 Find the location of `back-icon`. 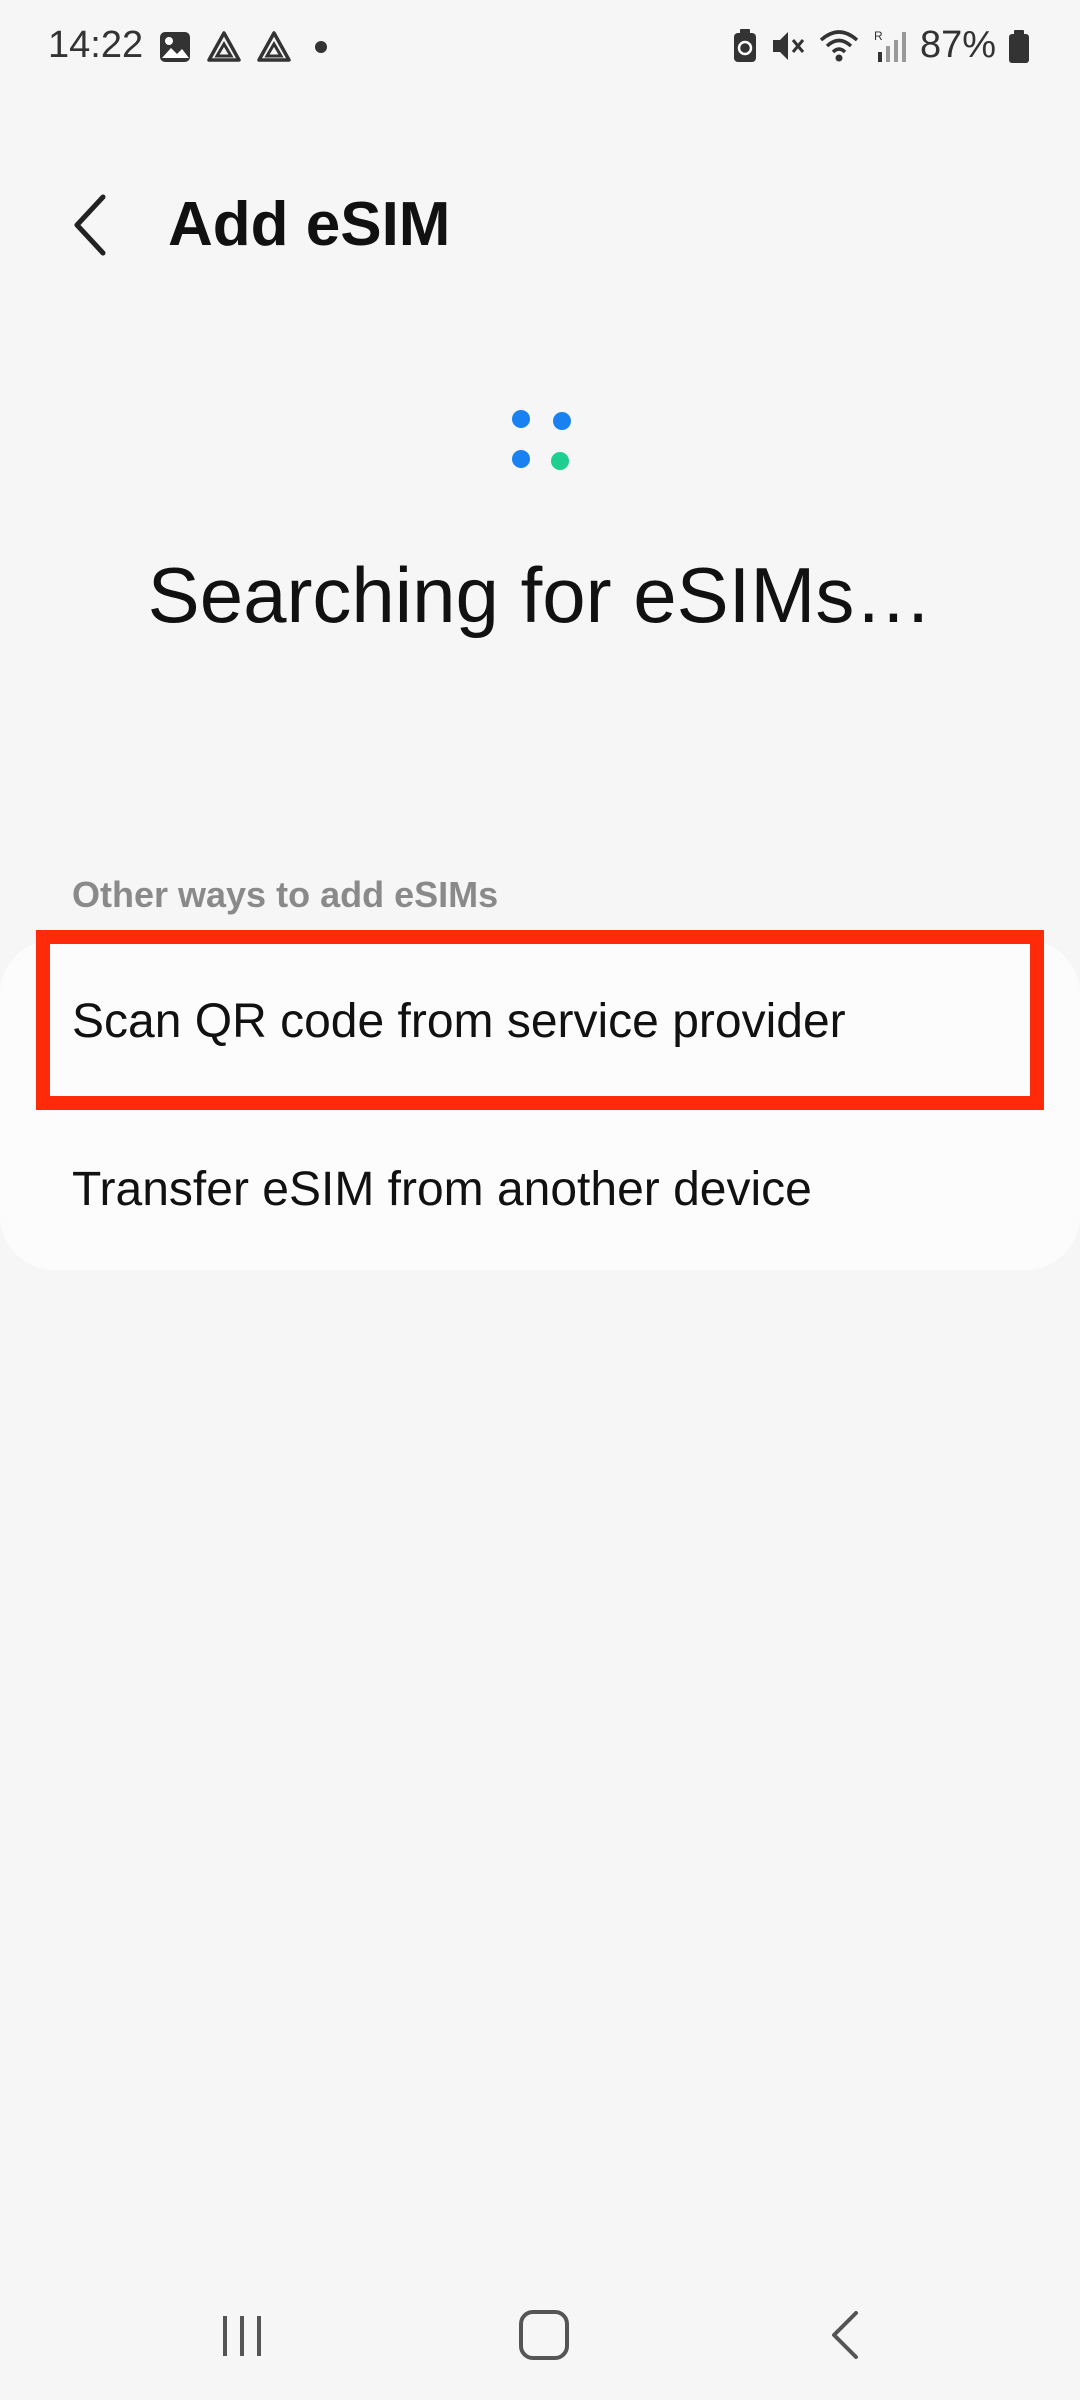

back-icon is located at coordinates (845, 2335).